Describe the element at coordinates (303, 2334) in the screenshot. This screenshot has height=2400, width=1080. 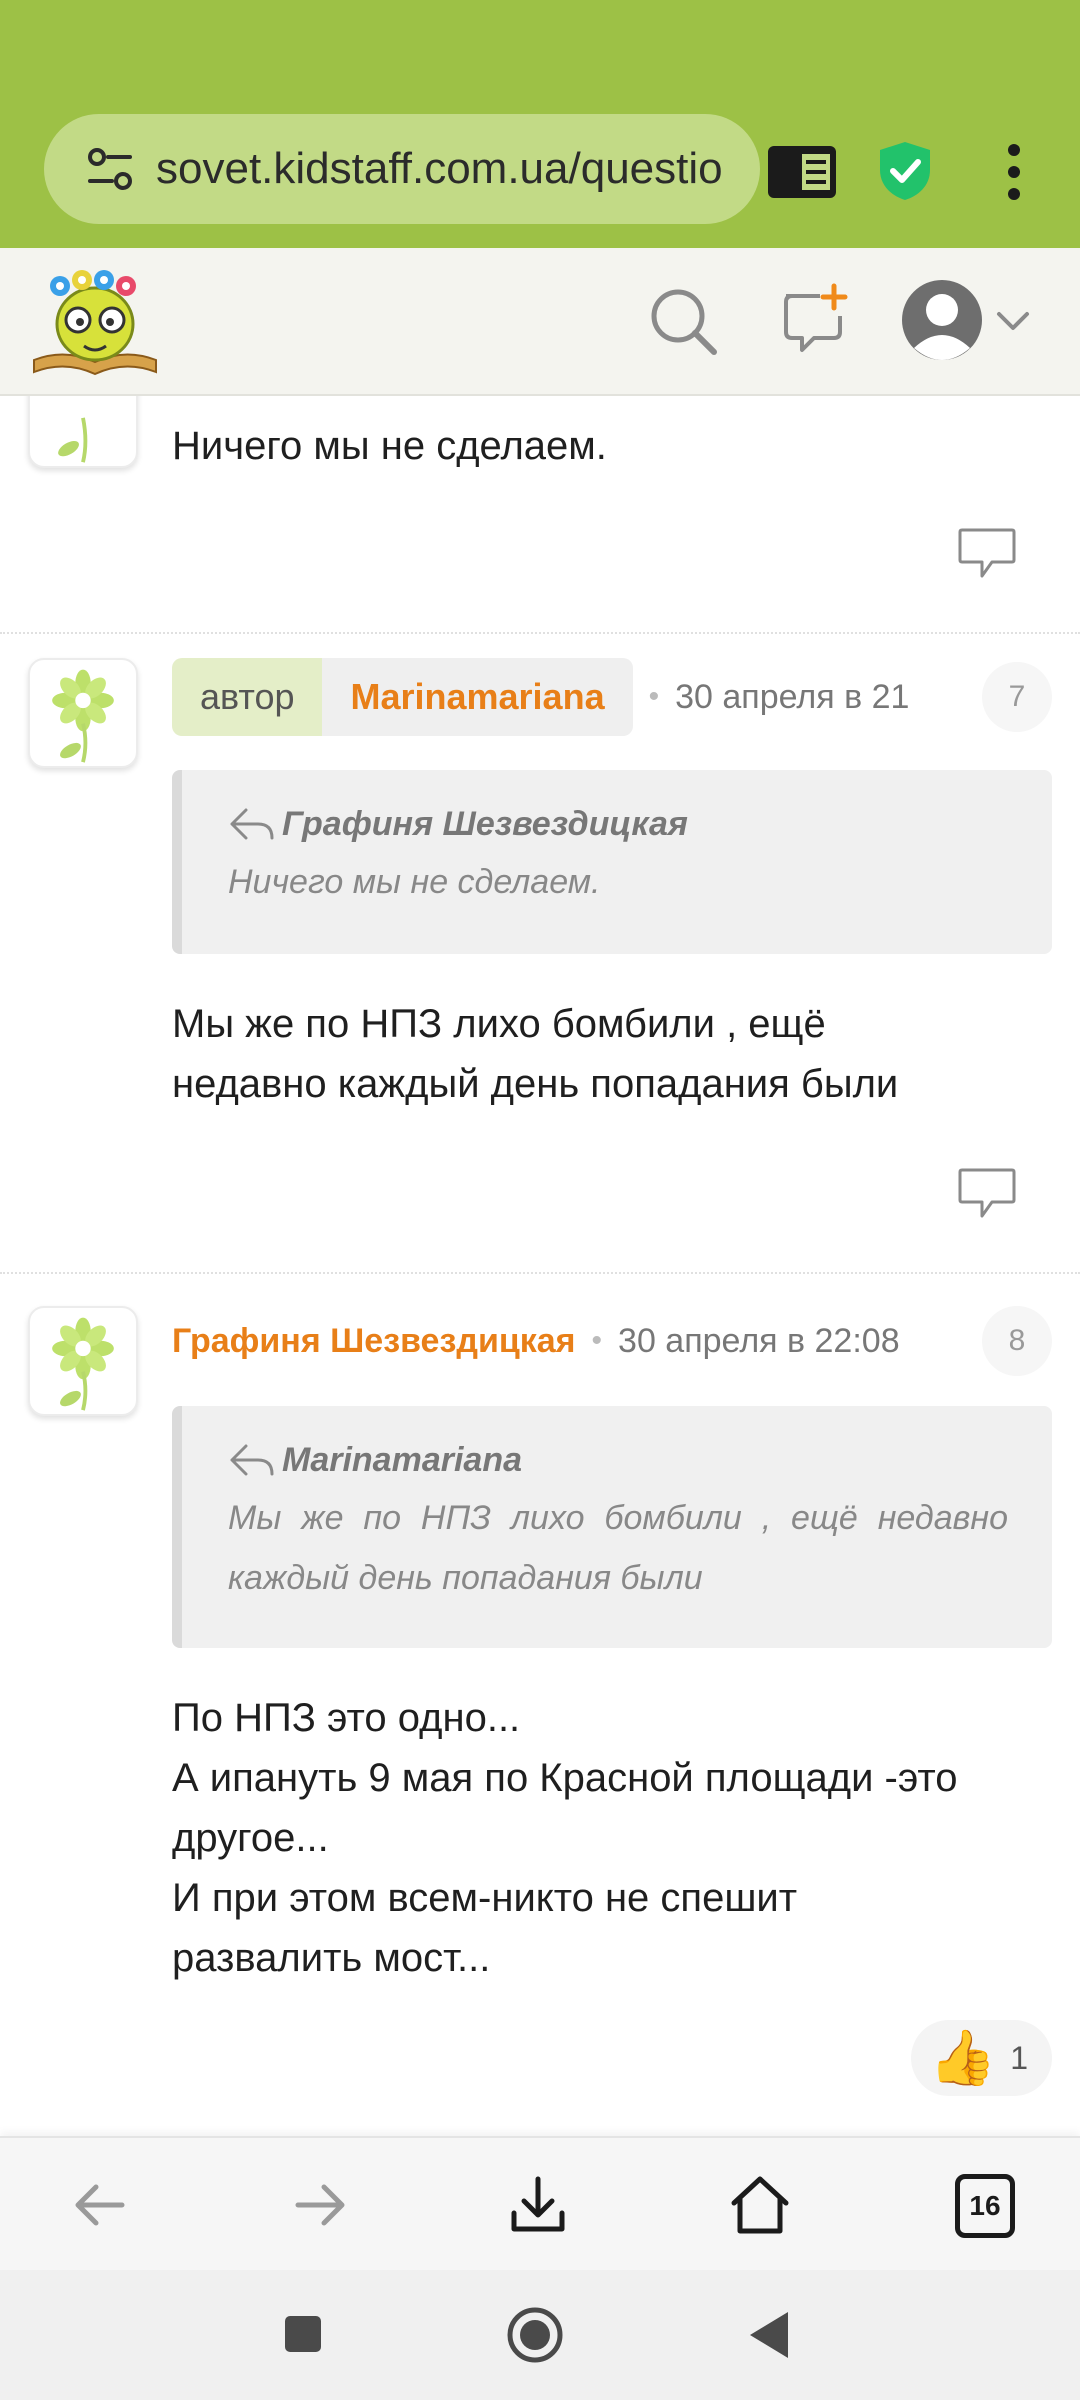
I see `recents-icon` at that location.